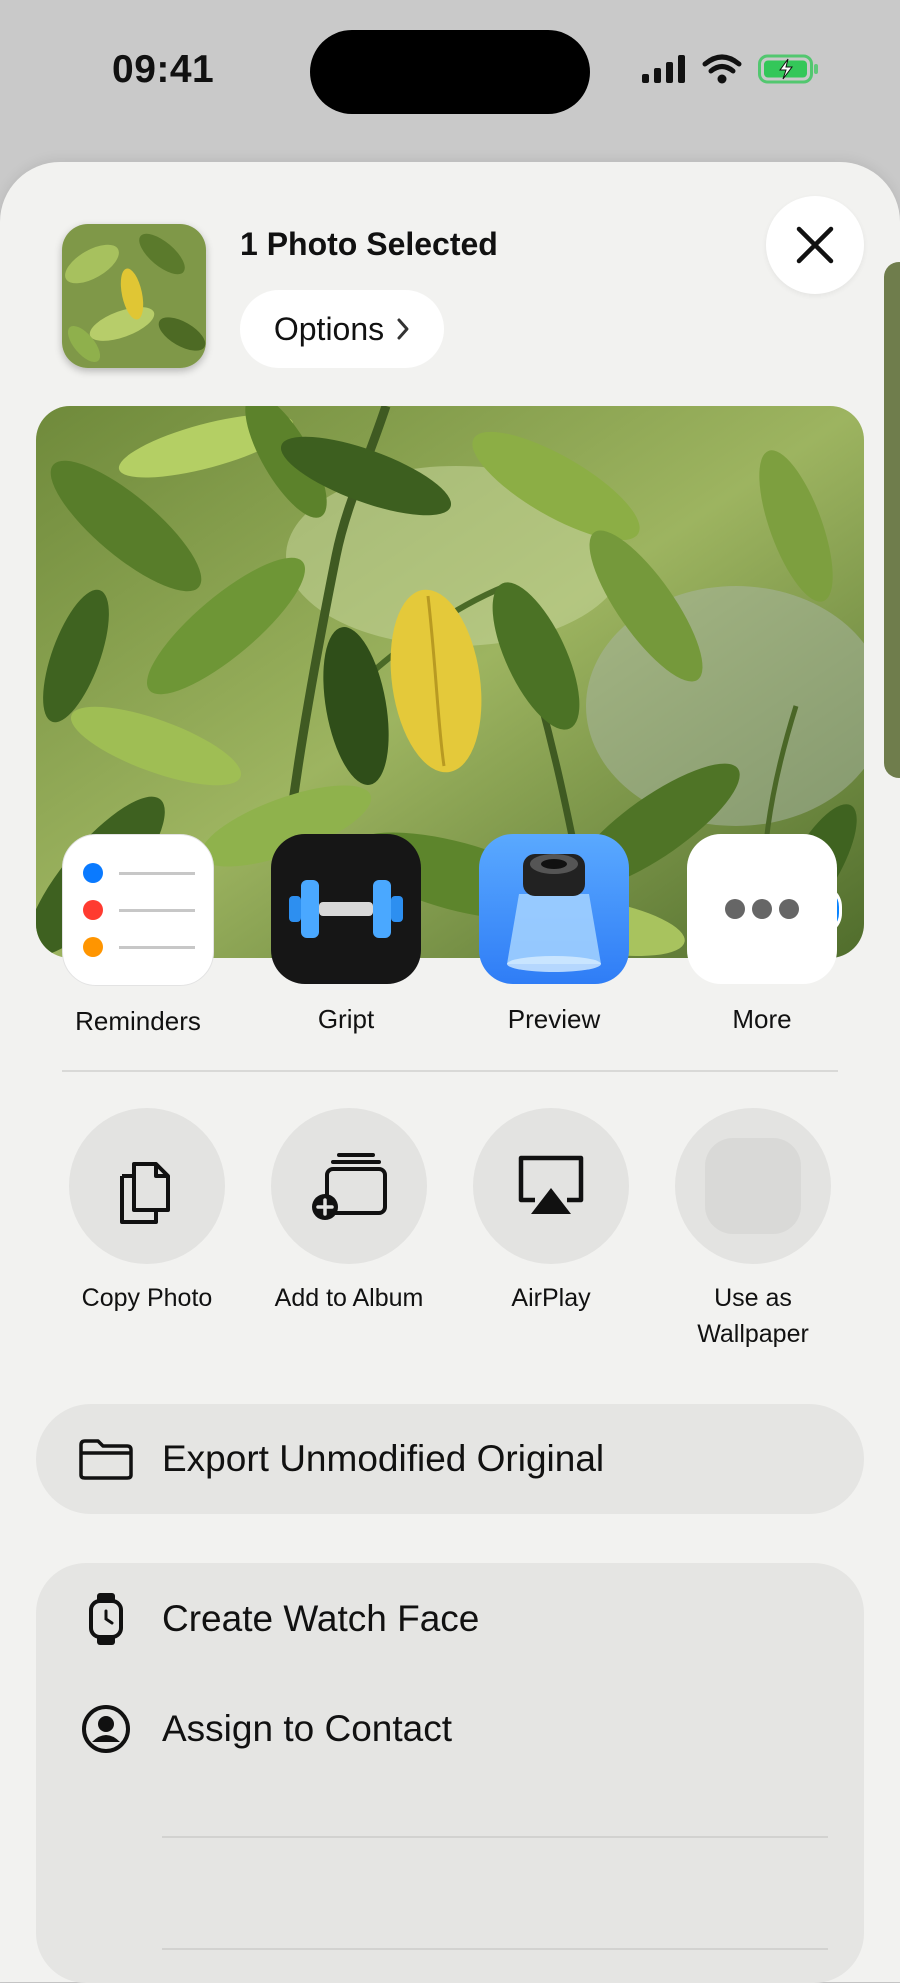  What do you see at coordinates (369, 244) in the screenshot?
I see `selection-title: 1 Photo Selected` at bounding box center [369, 244].